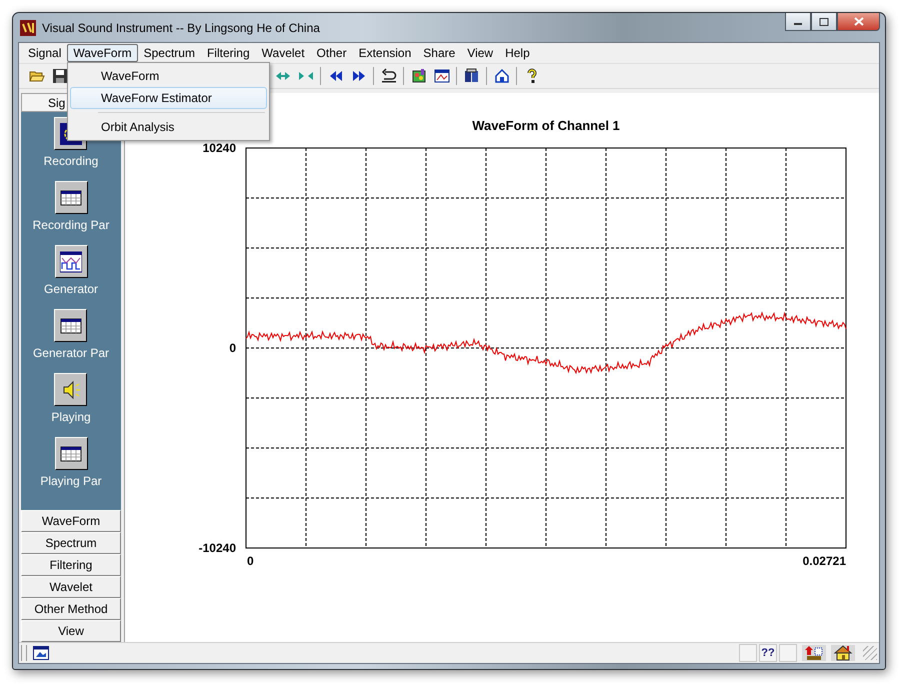 The height and width of the screenshot is (692, 907). Describe the element at coordinates (181, 27) in the screenshot. I see `window-title: Visual Sound Instrument -- By Lingsong He of China` at that location.